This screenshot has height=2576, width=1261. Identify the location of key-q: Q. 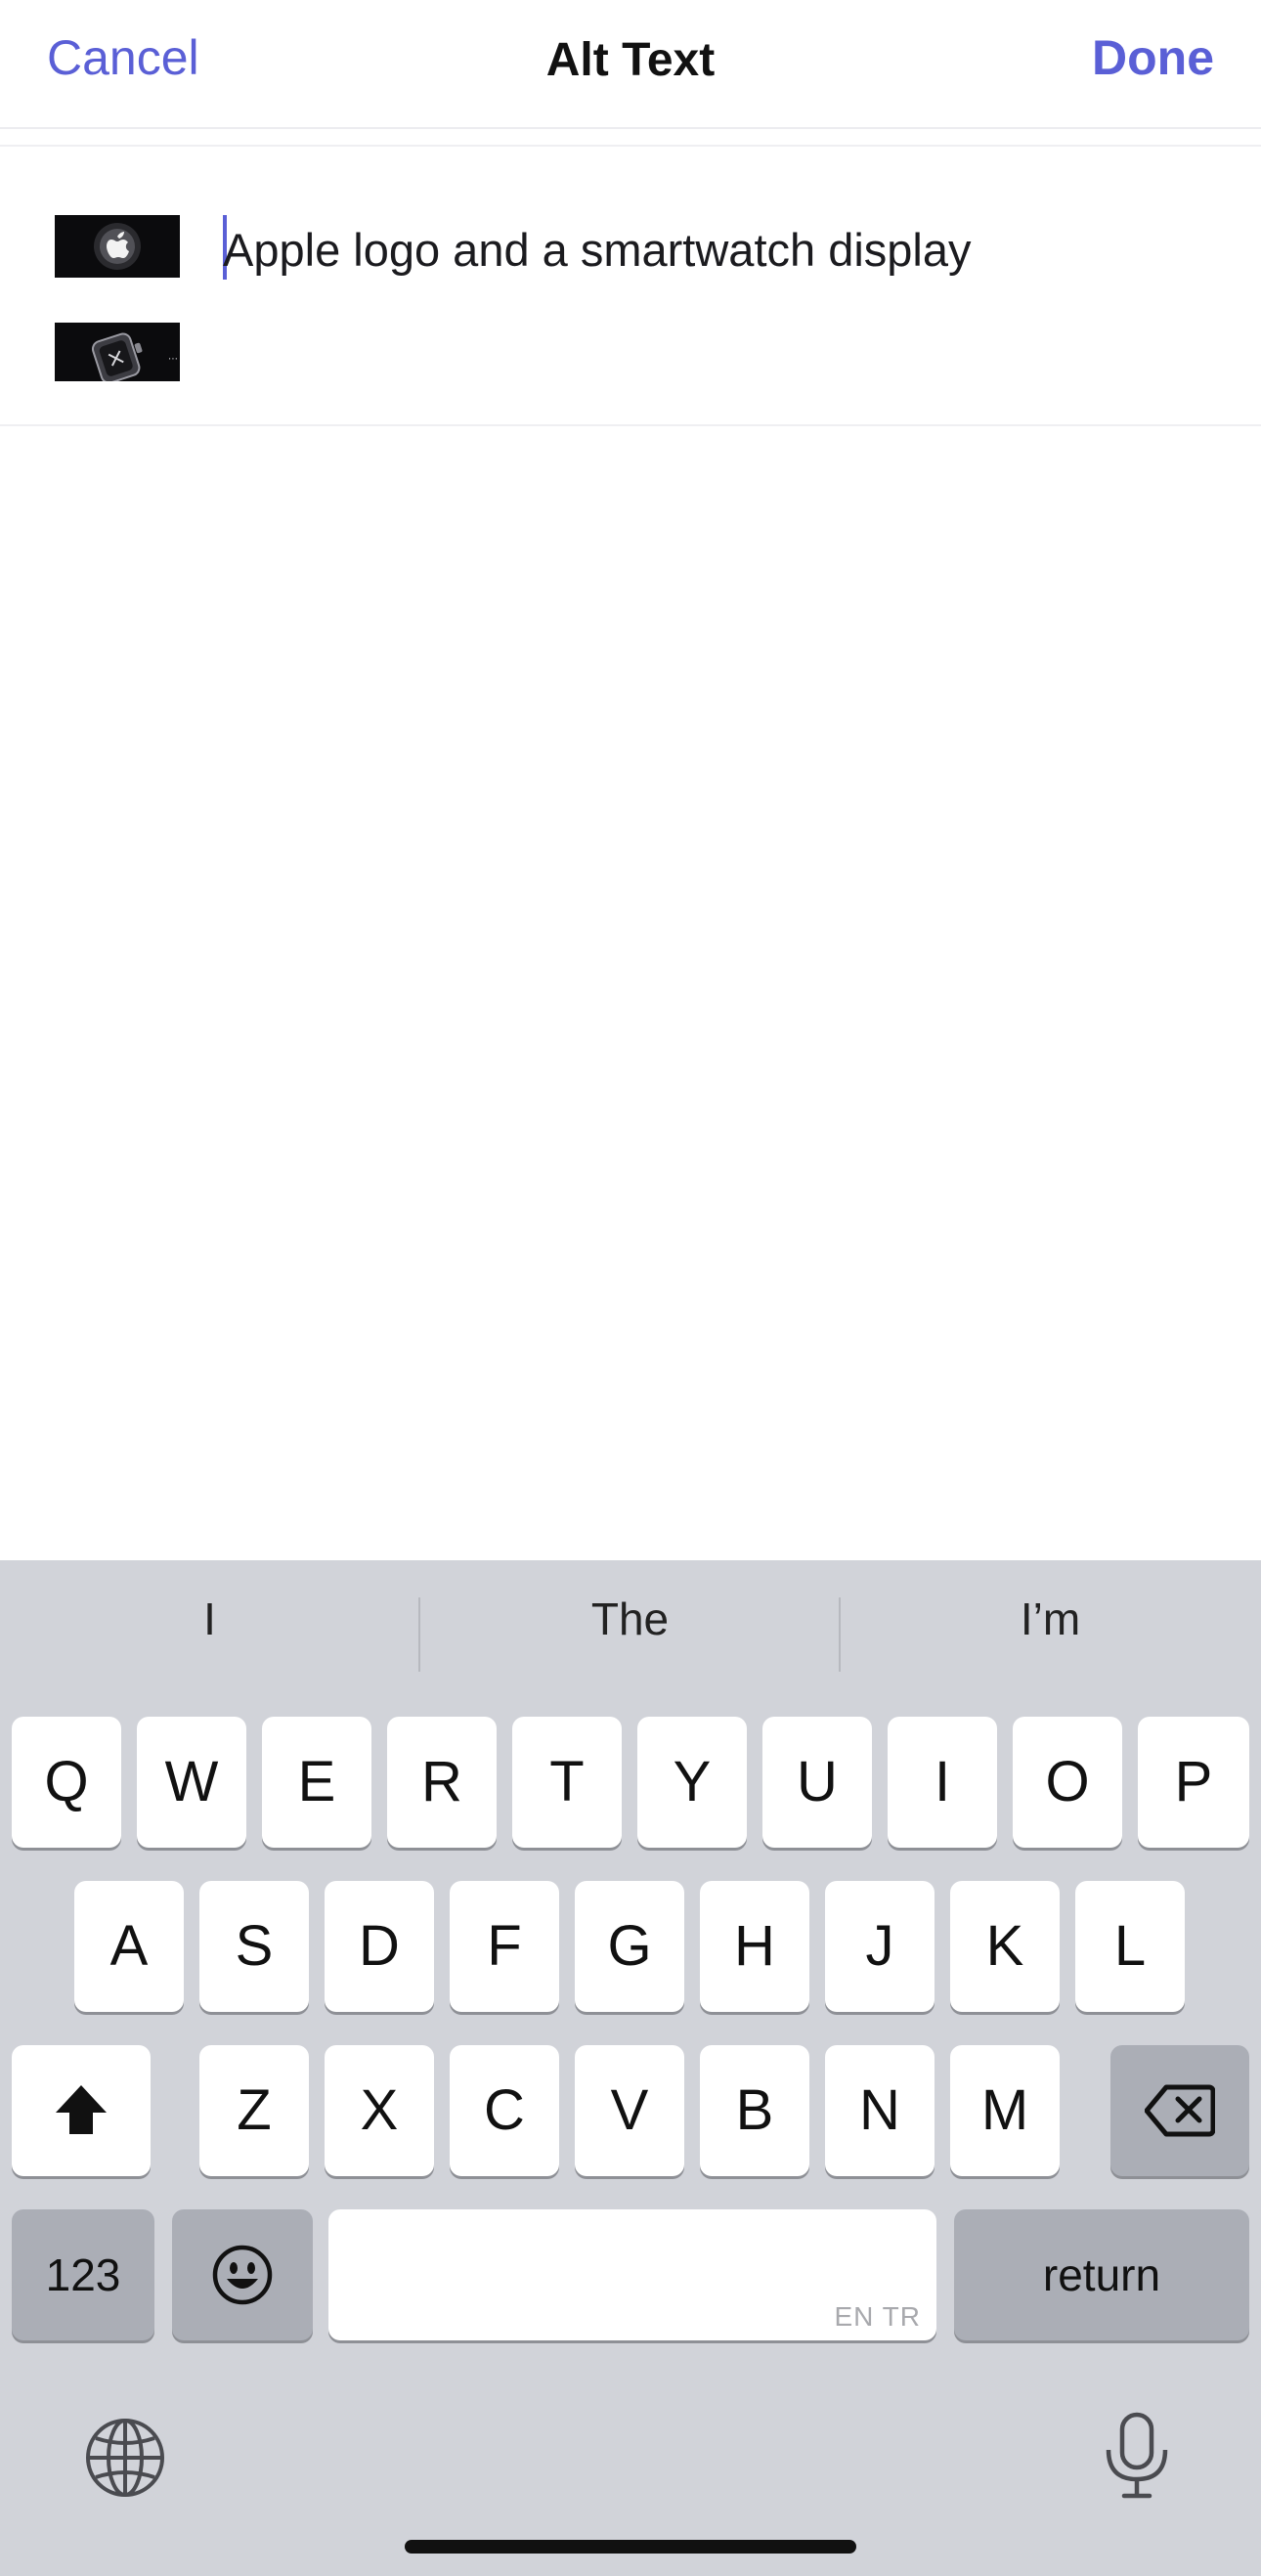
(66, 1783).